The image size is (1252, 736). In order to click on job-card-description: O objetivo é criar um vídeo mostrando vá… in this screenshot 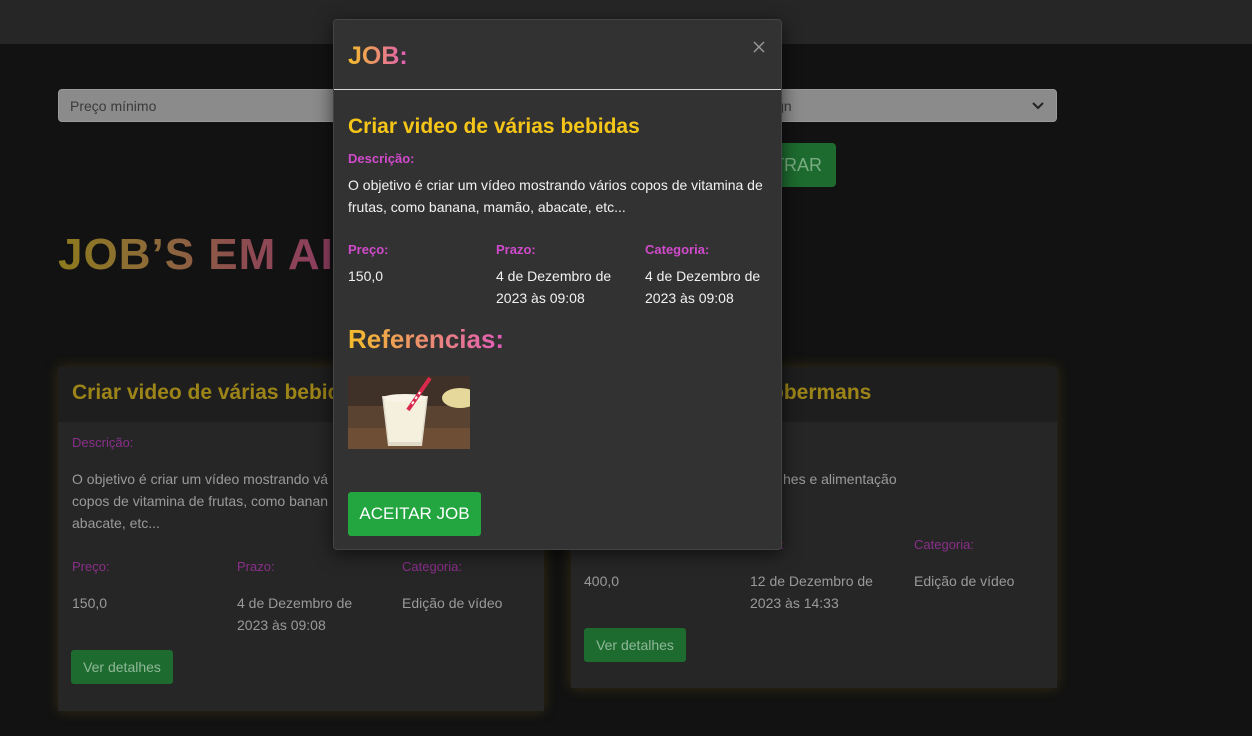, I will do `click(207, 501)`.